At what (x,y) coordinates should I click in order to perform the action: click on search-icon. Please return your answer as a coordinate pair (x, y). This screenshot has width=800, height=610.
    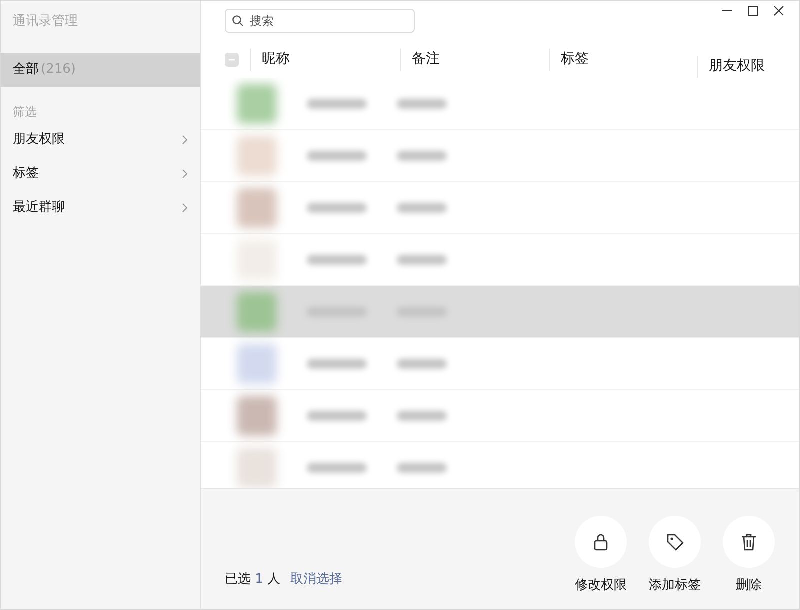
    Looking at the image, I should click on (238, 21).